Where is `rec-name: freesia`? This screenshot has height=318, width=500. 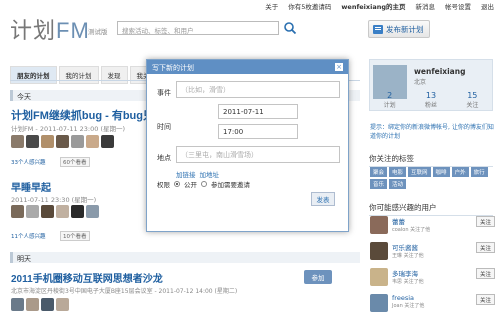 rec-name: freesia is located at coordinates (408, 298).